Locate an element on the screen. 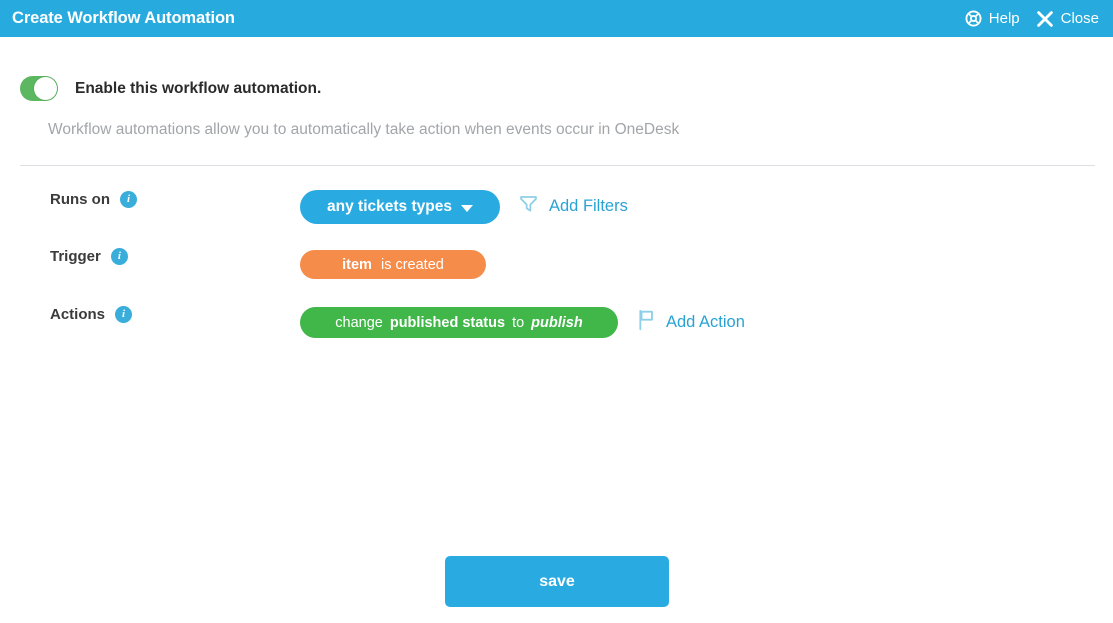 The width and height of the screenshot is (1113, 623). header-actions: Help Close is located at coordinates (1032, 19).